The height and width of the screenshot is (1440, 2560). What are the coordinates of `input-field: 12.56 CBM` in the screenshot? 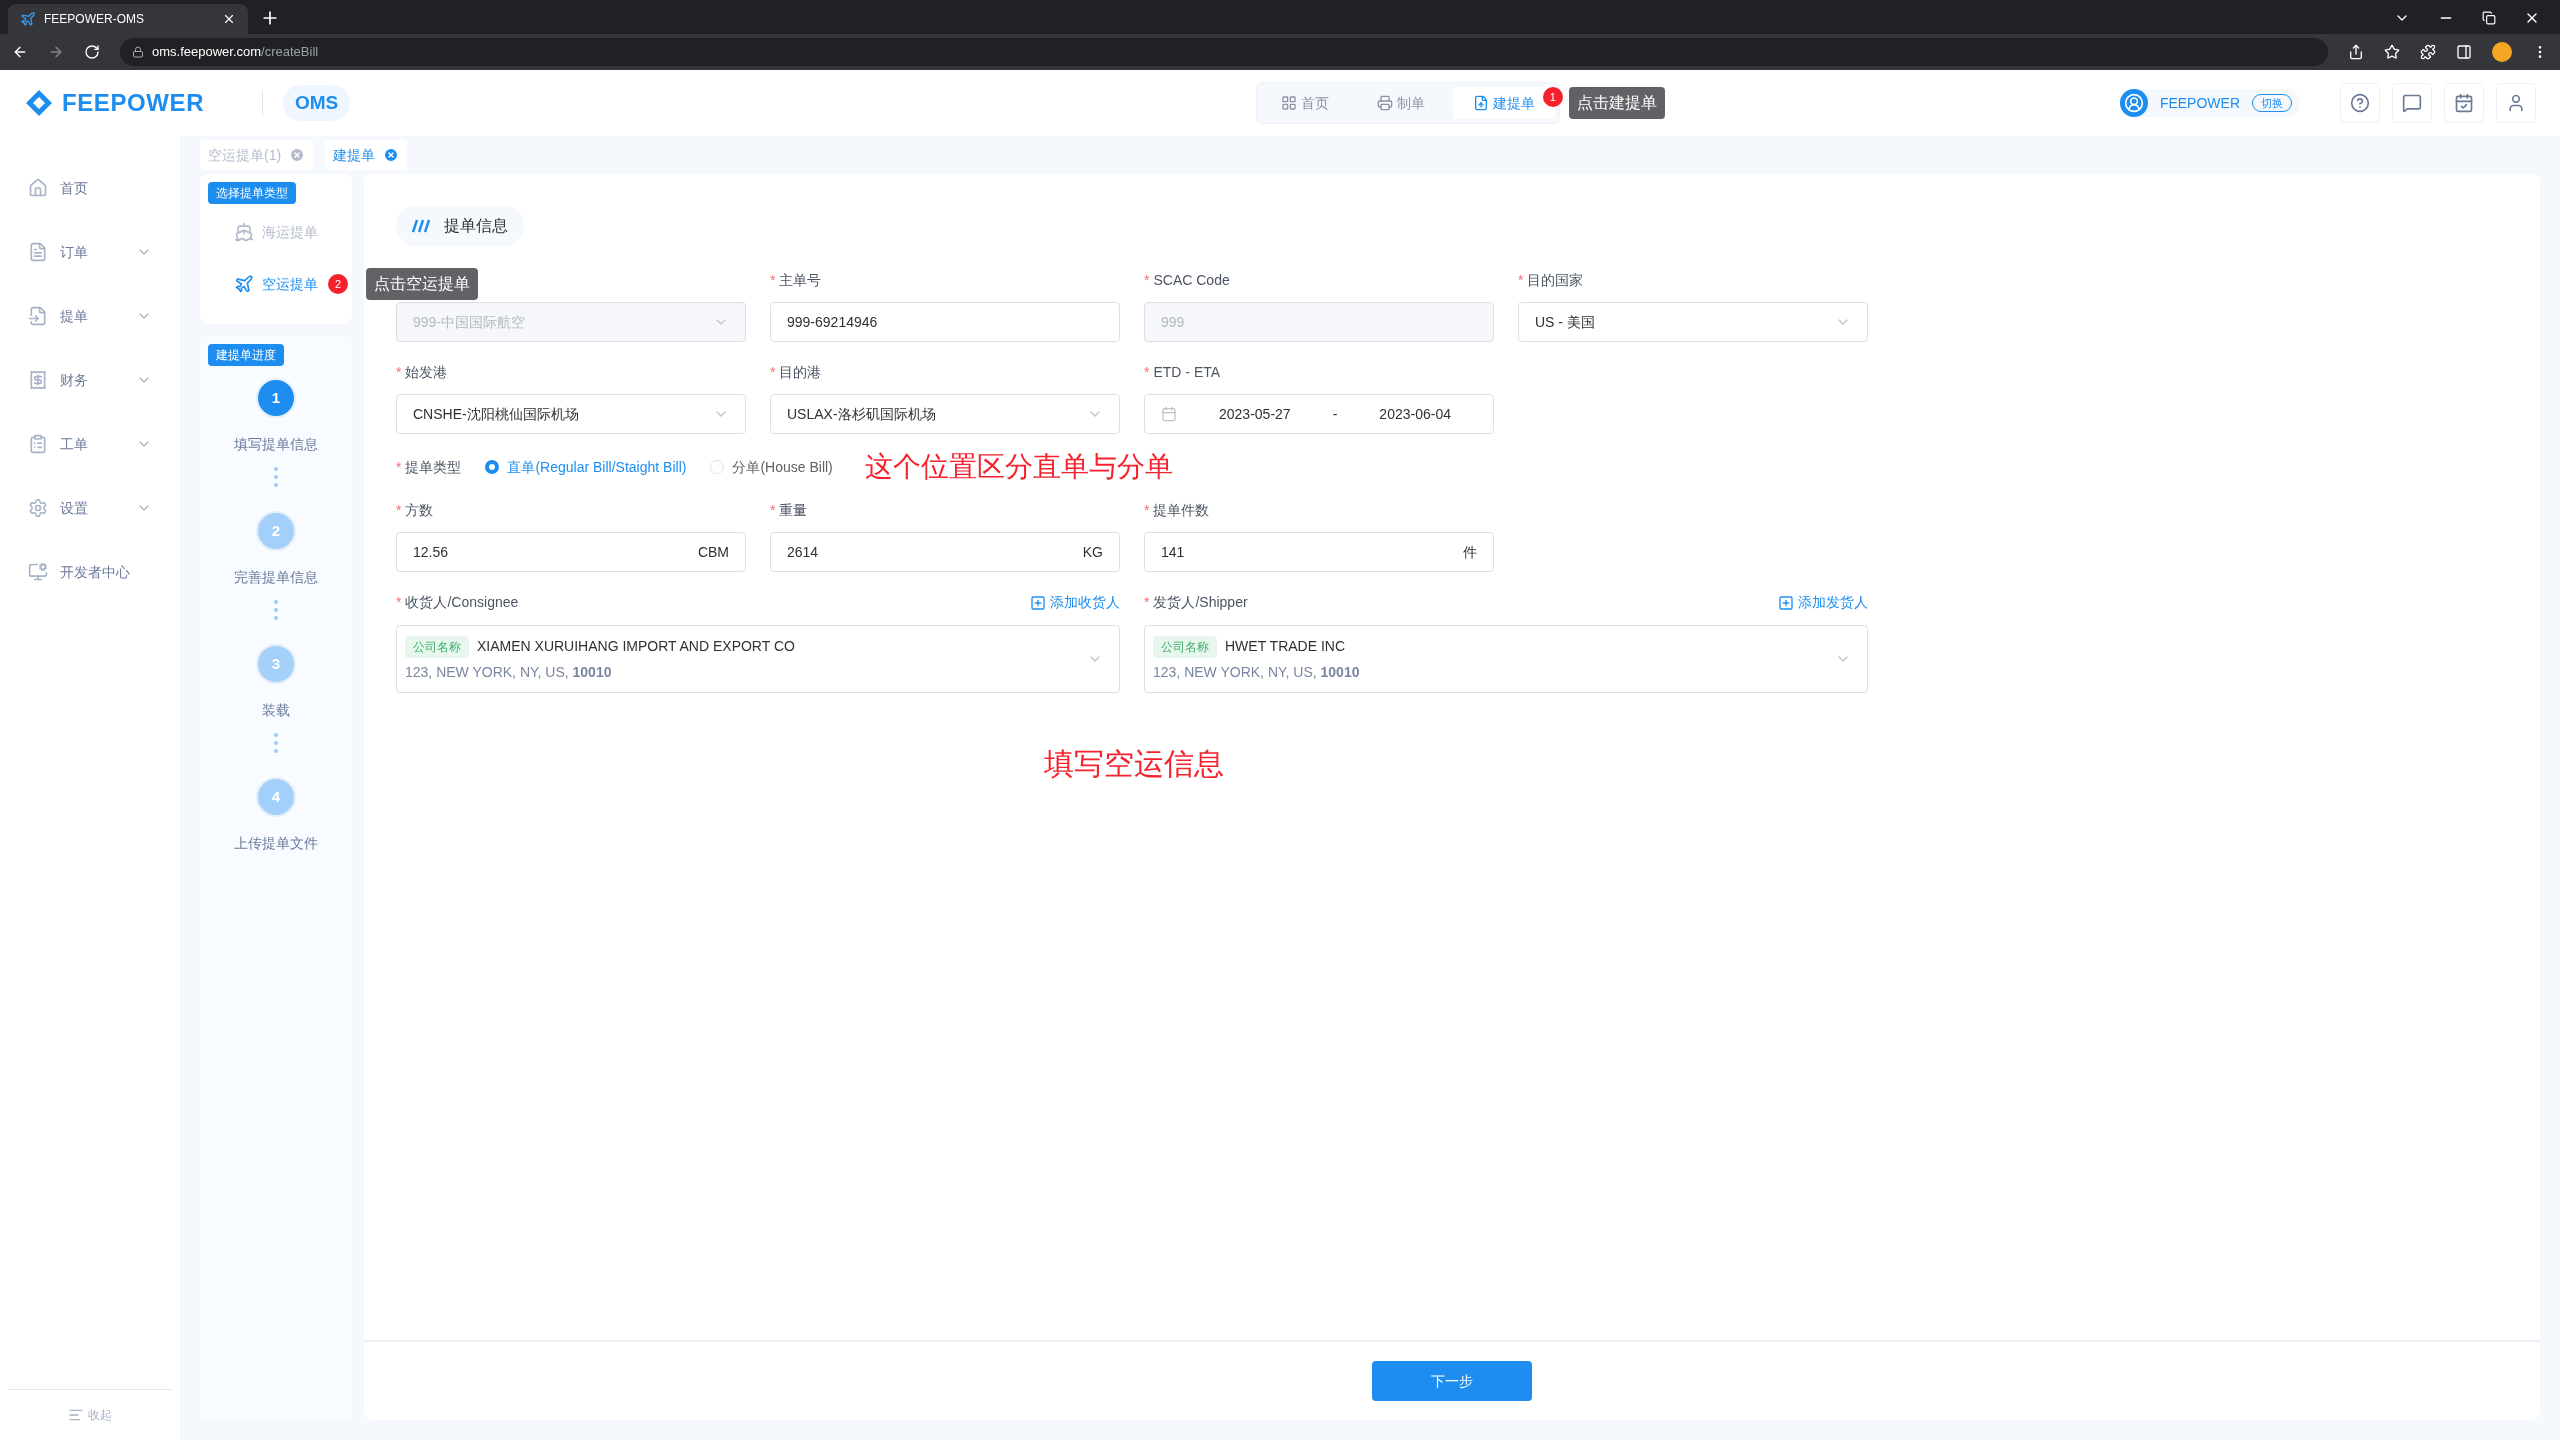 It's located at (571, 552).